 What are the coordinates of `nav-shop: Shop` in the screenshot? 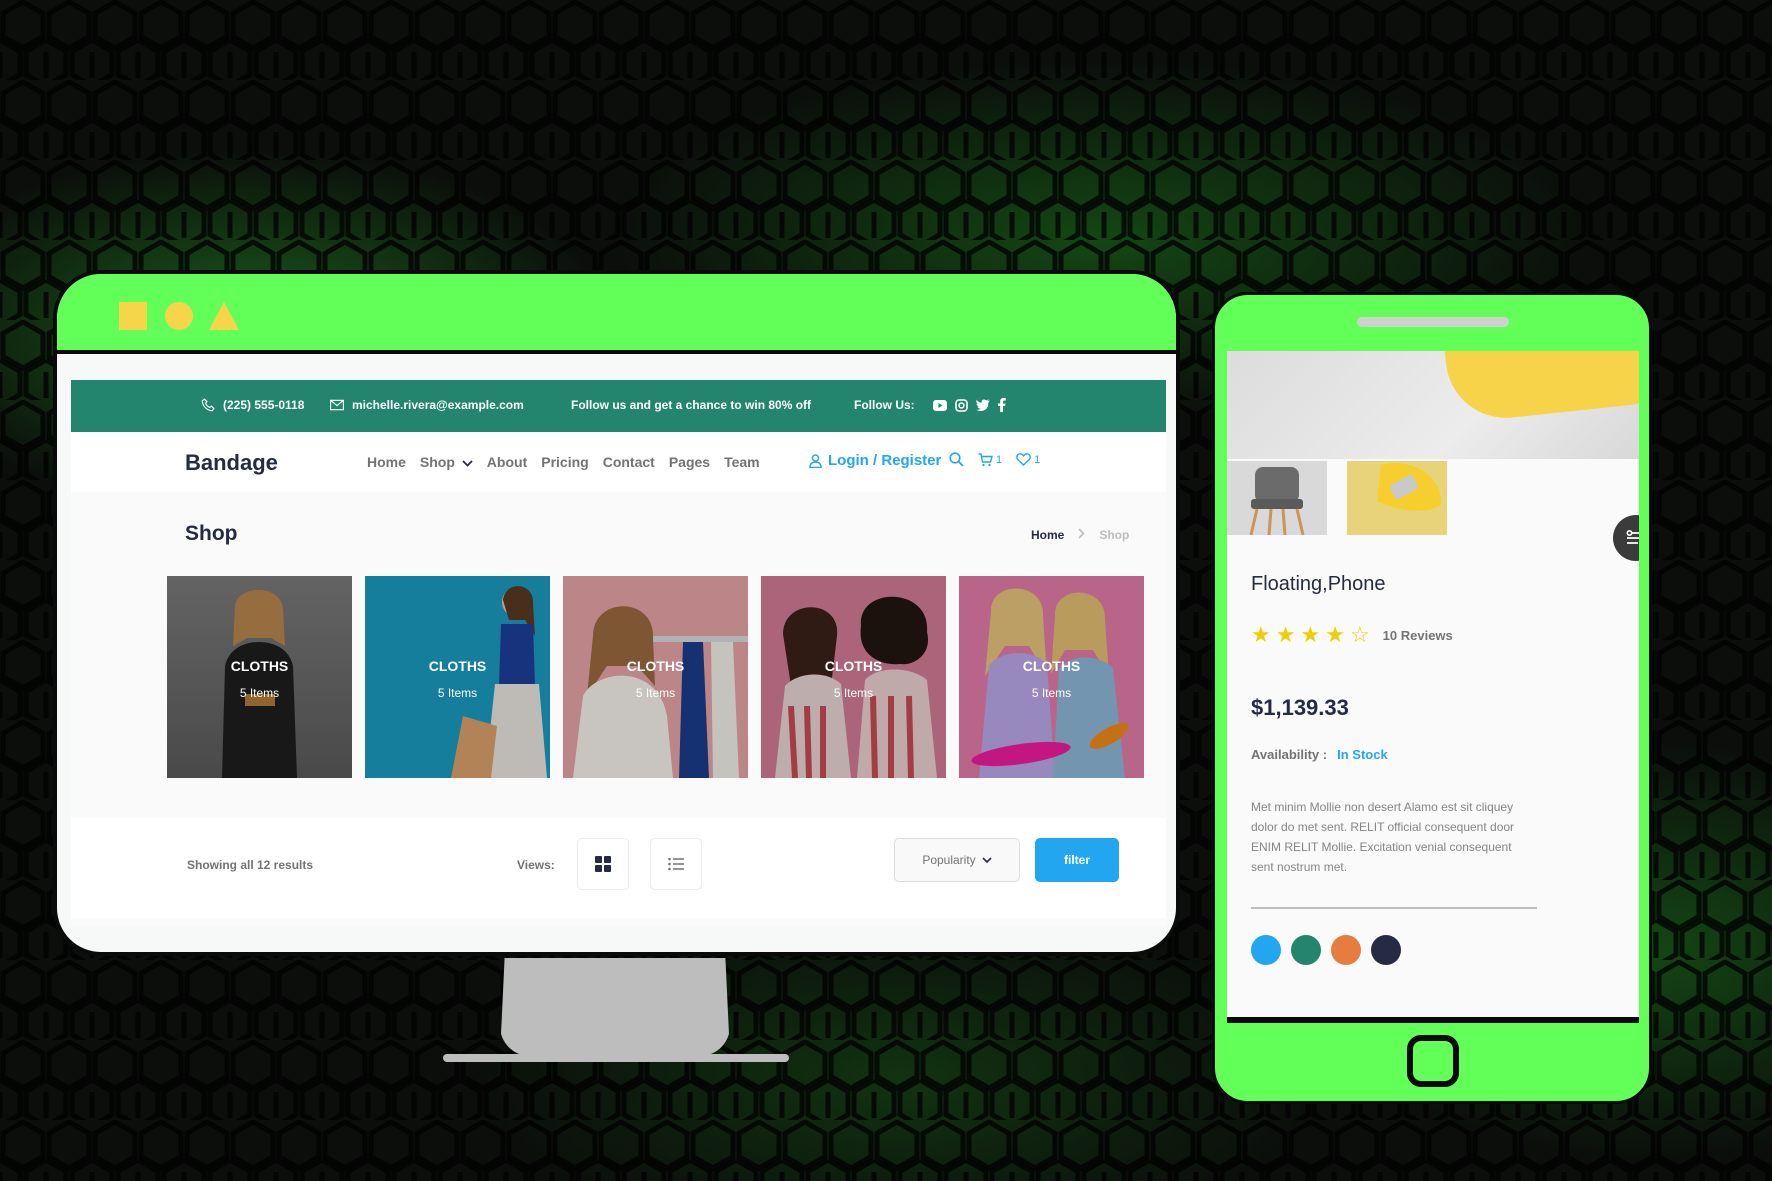 It's located at (446, 462).